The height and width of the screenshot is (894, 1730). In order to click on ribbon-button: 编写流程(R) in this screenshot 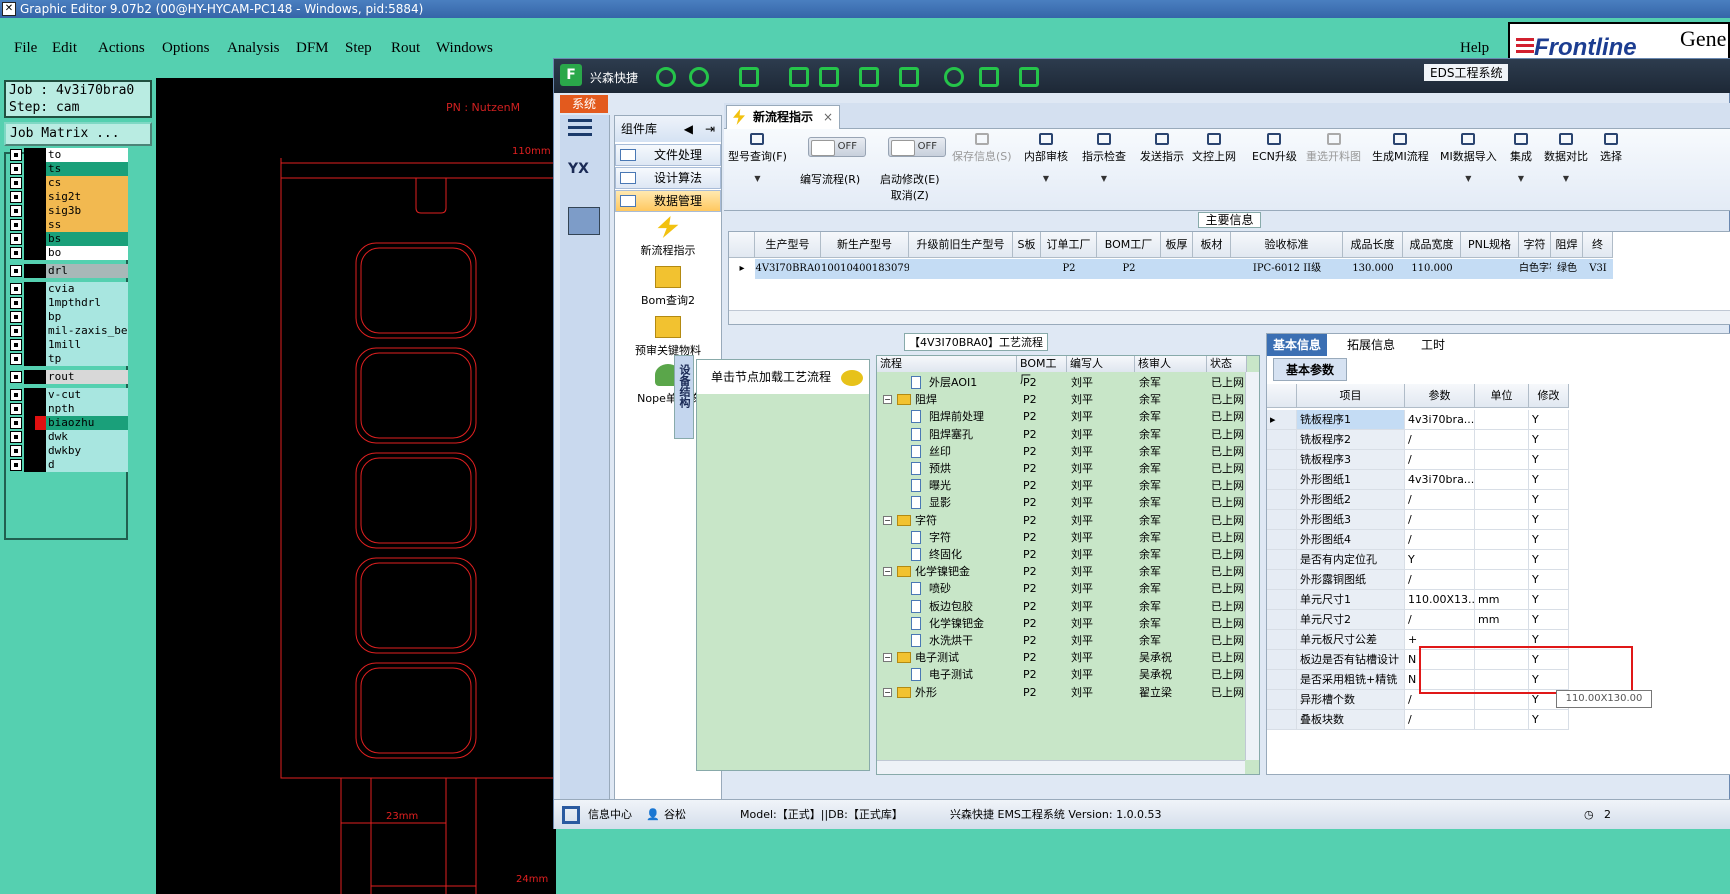, I will do `click(830, 179)`.